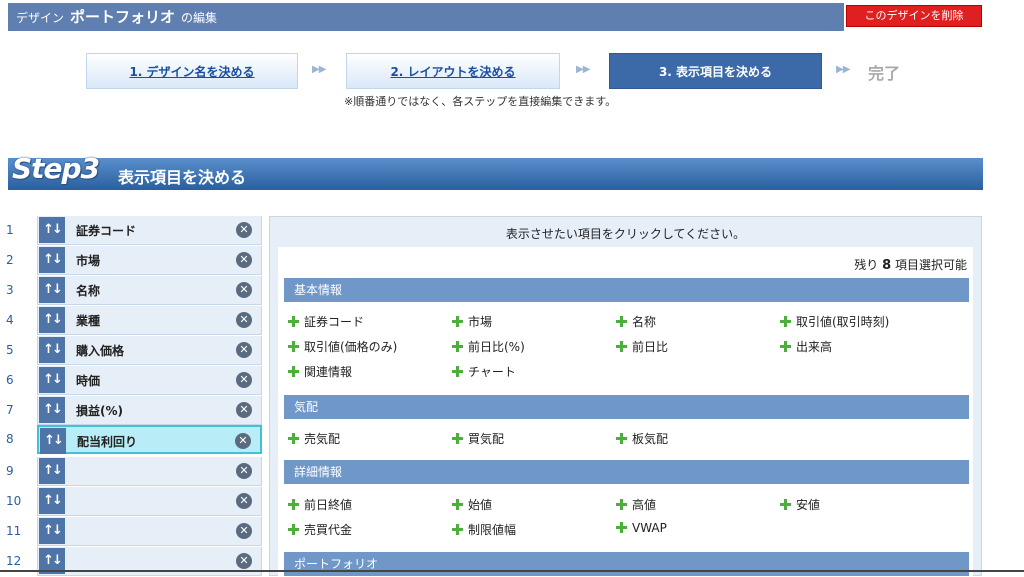 The image size is (1024, 577). I want to click on list-item: 11 ↑↓ ✕, so click(131, 531).